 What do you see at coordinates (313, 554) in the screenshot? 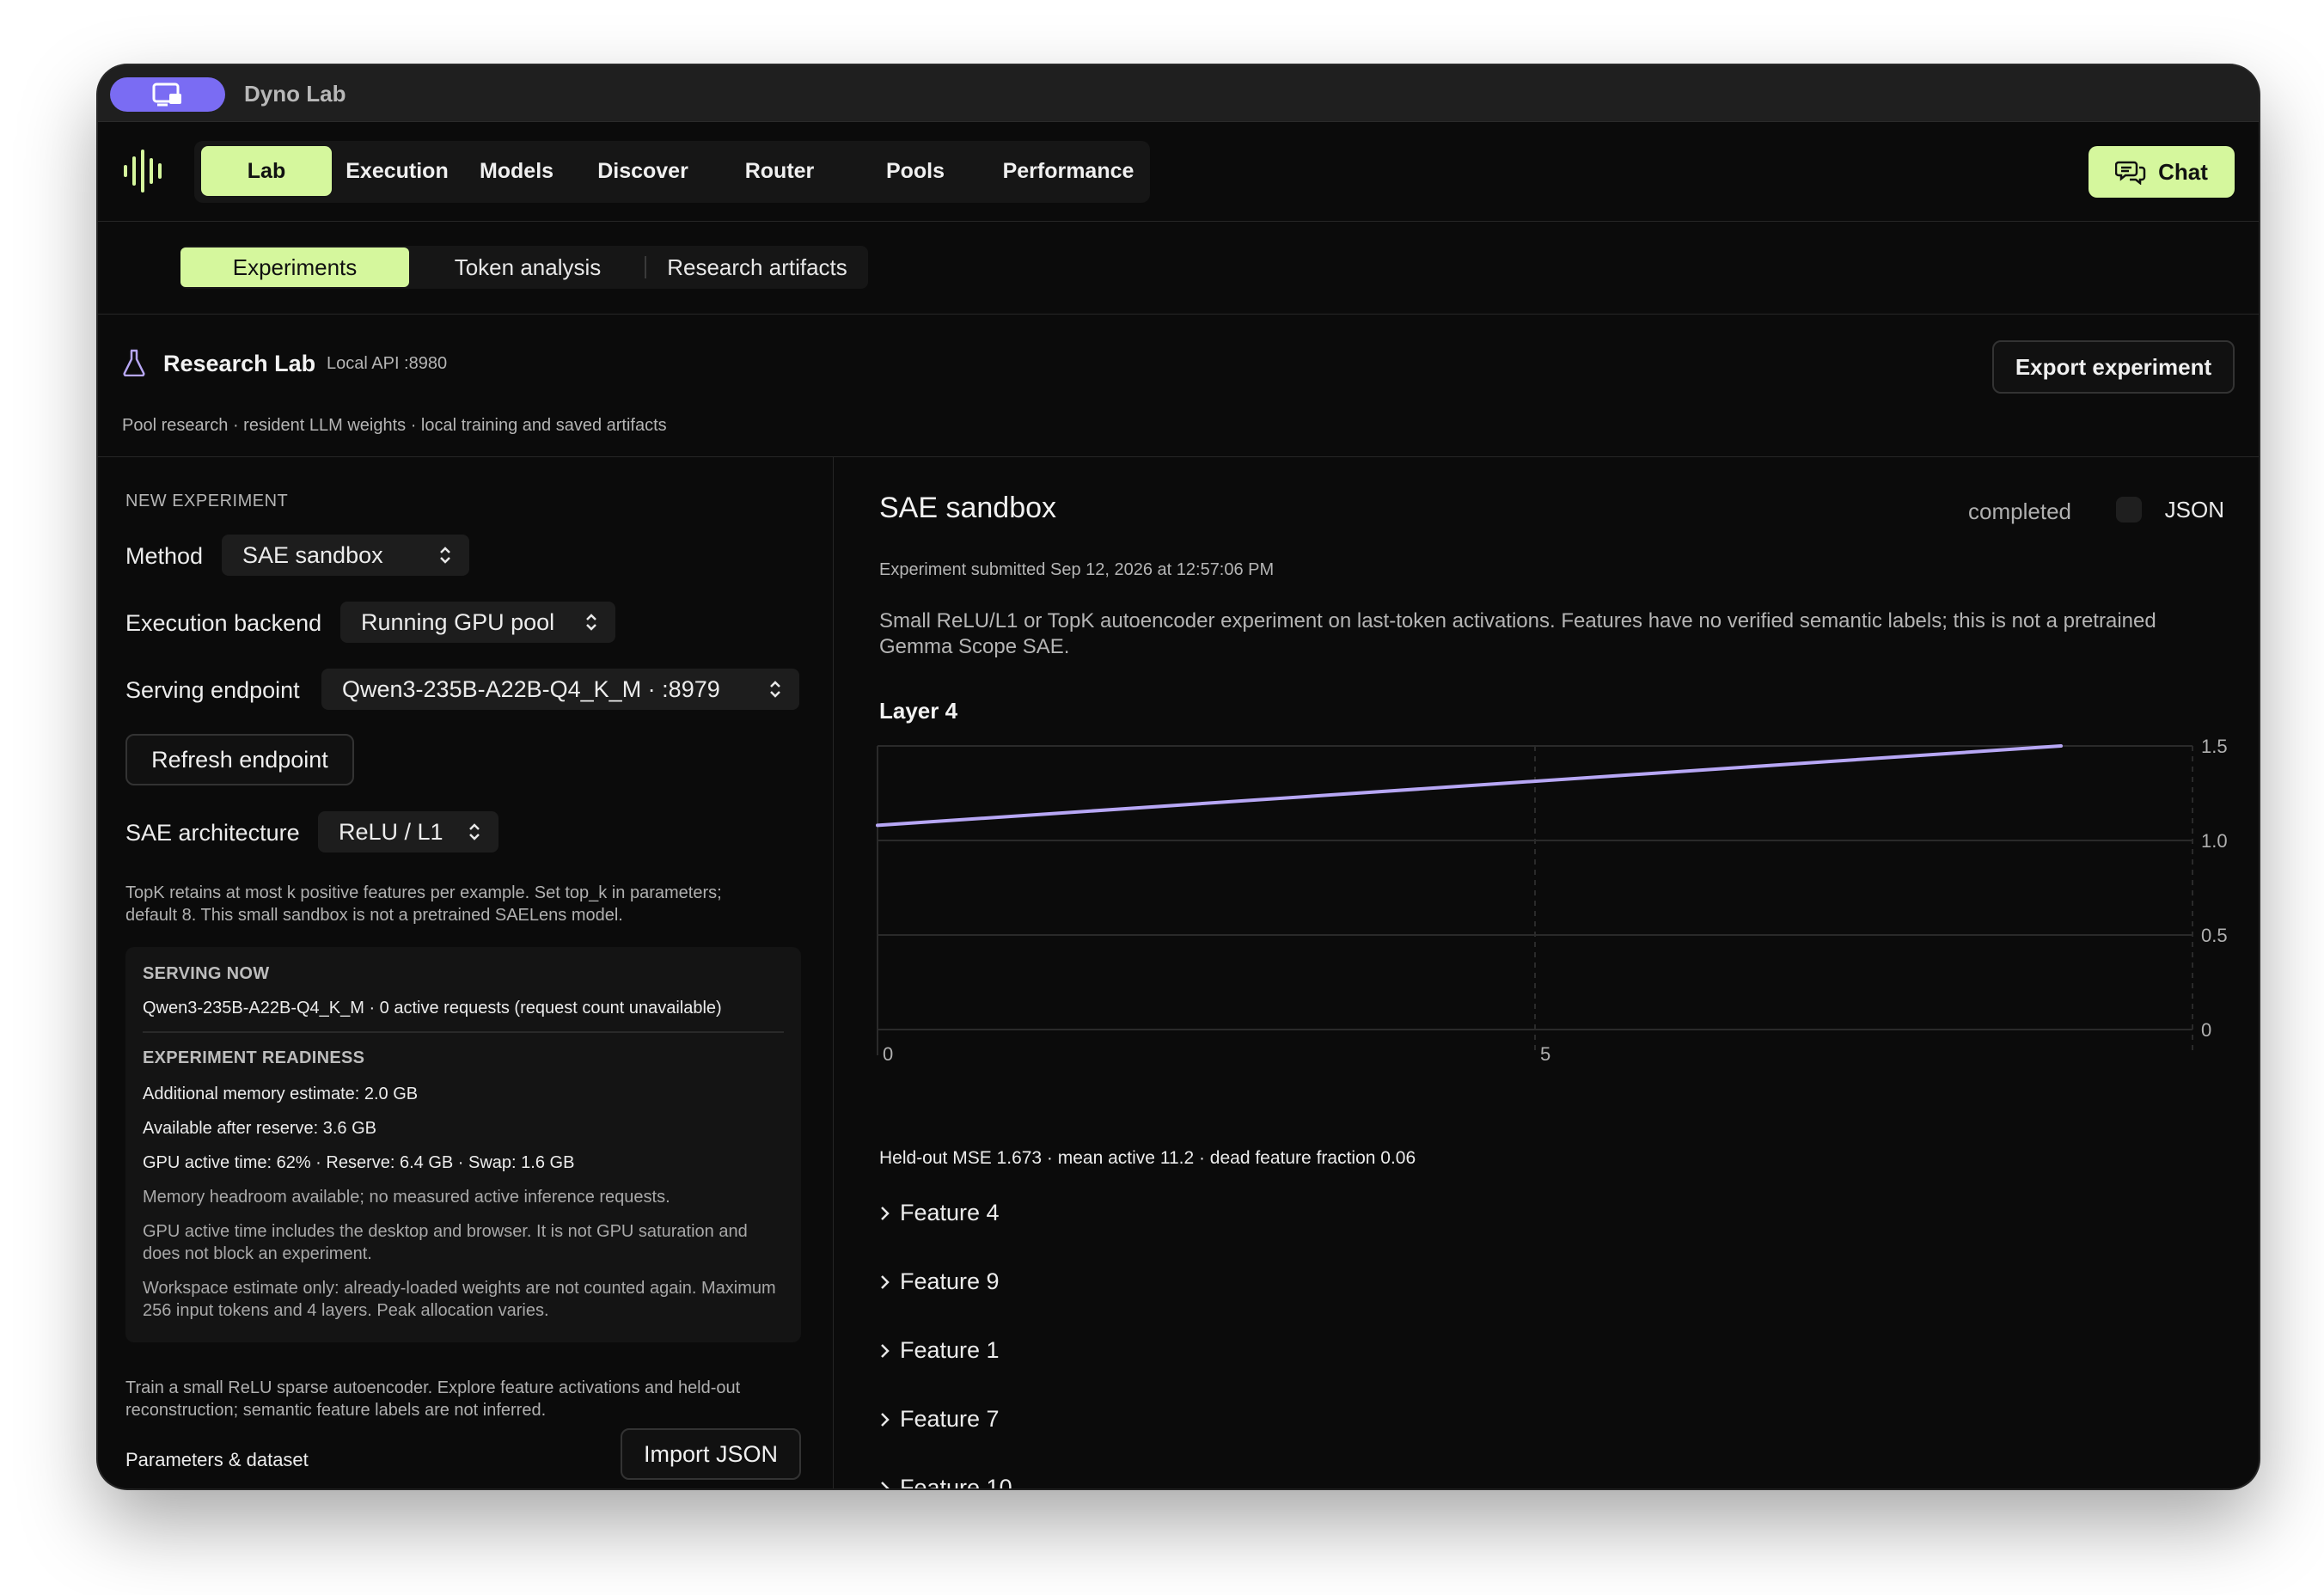
I see `method-value: SAE sandbox` at bounding box center [313, 554].